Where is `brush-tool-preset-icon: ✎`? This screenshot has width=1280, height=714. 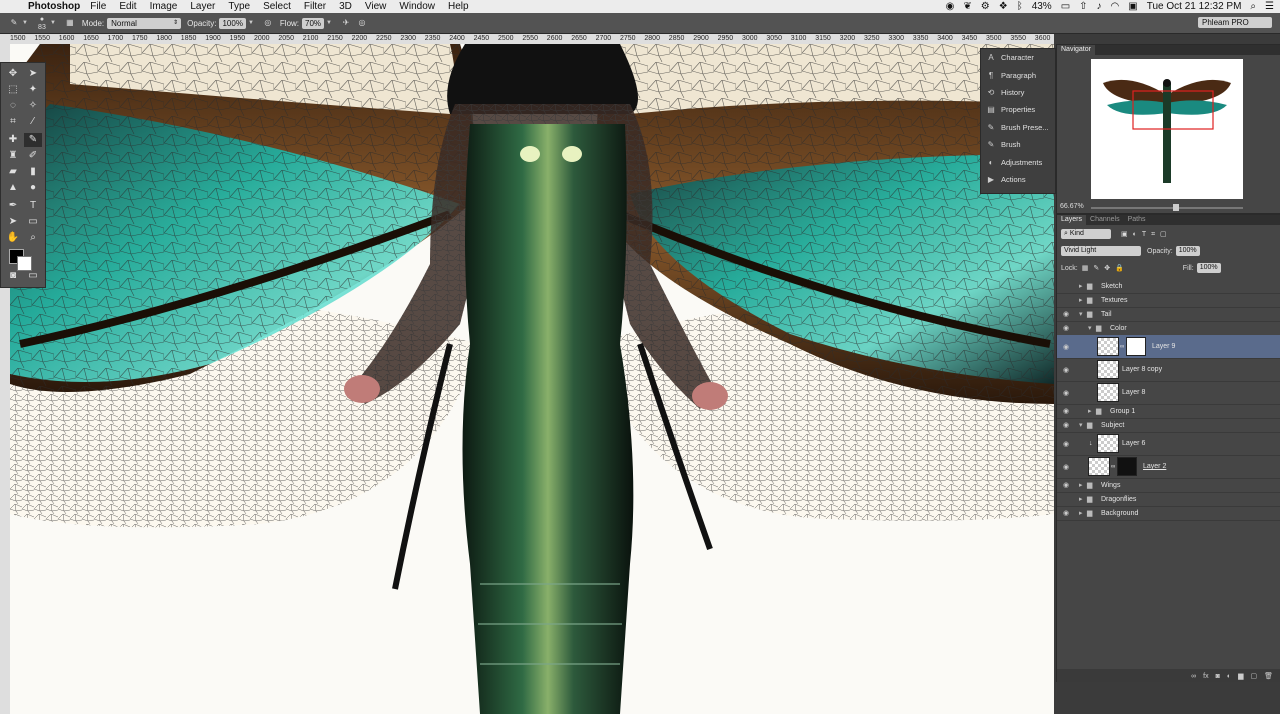
brush-tool-preset-icon: ✎ is located at coordinates (14, 23).